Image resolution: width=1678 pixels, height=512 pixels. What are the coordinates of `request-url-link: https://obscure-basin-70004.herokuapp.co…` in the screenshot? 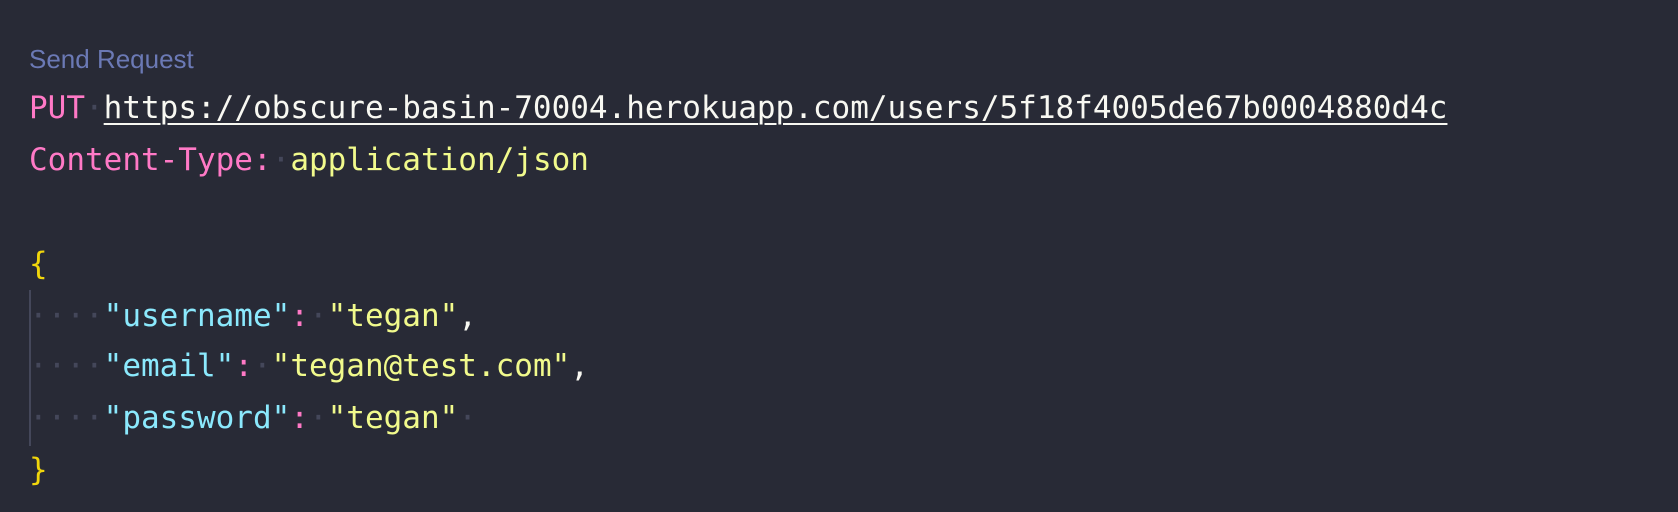 It's located at (776, 108).